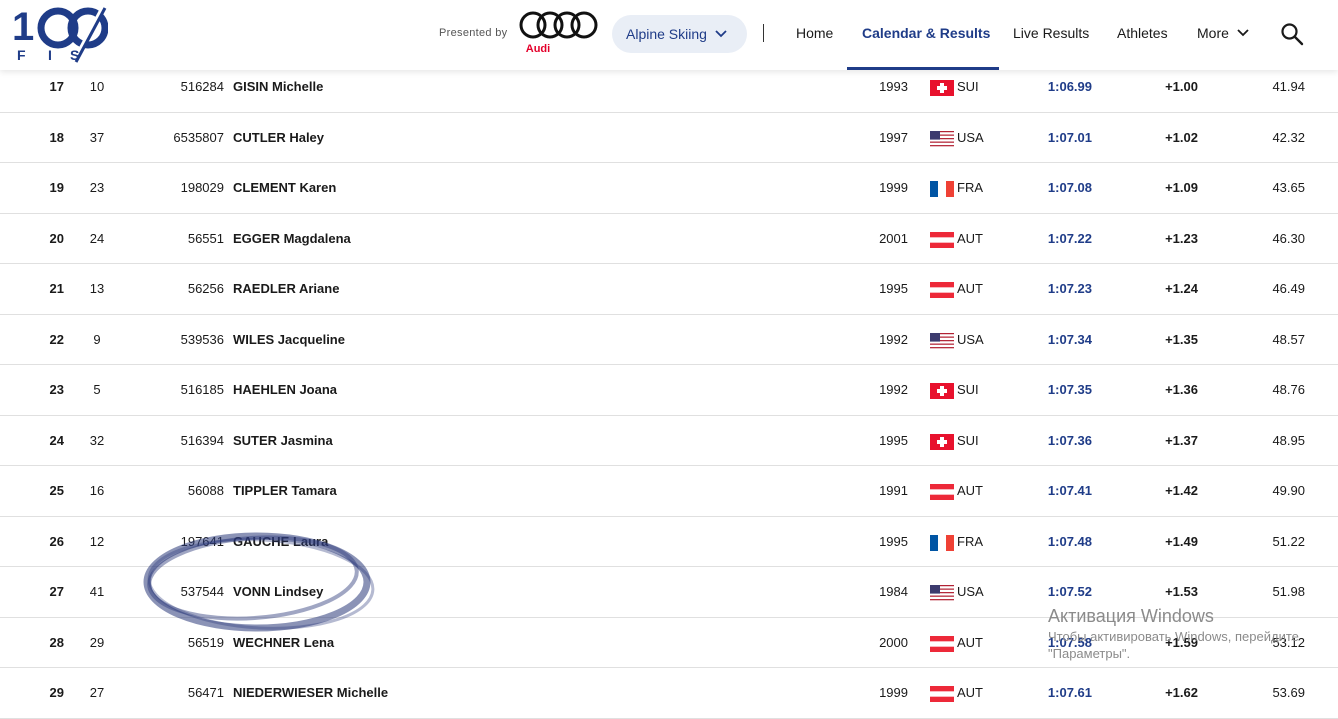  Describe the element at coordinates (558, 34) in the screenshot. I see `audi-sponsor: Audi` at that location.